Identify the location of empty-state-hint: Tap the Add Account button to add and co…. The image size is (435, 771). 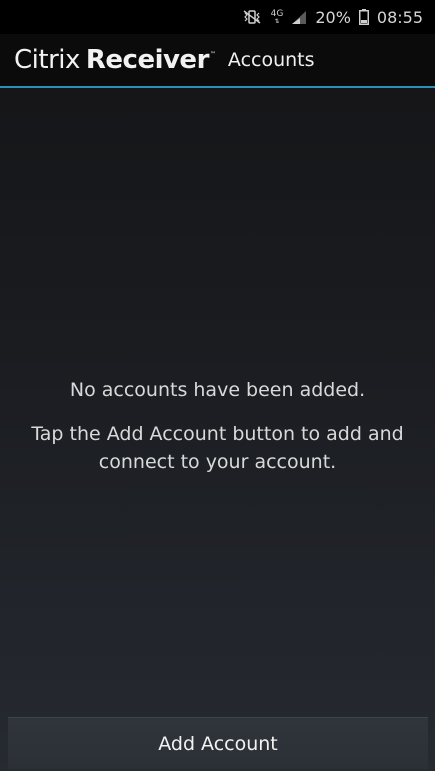
(217, 448).